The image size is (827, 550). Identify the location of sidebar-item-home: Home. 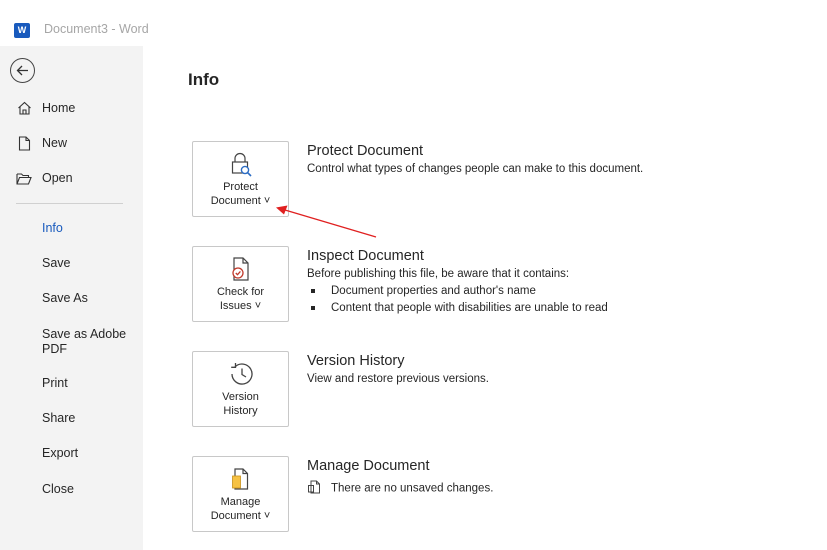
(71, 108).